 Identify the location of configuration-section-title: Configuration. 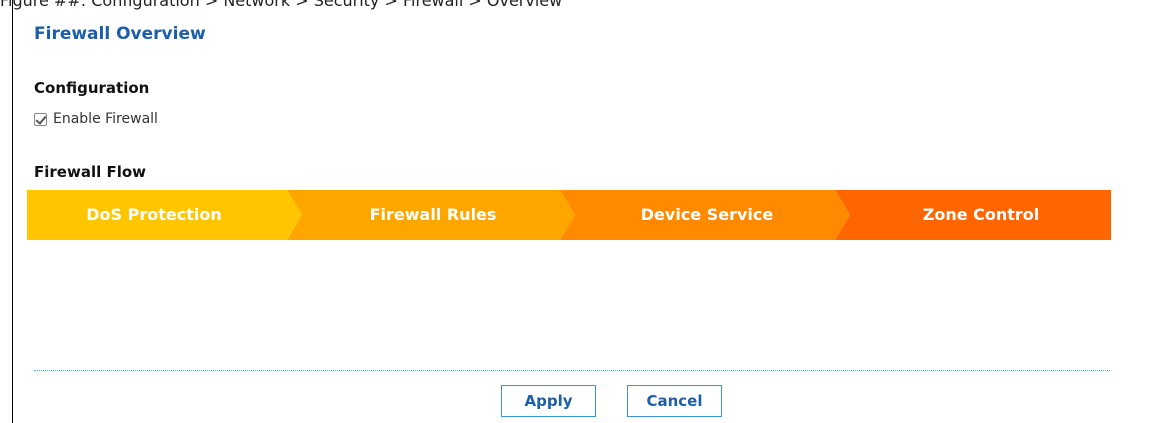
(92, 88).